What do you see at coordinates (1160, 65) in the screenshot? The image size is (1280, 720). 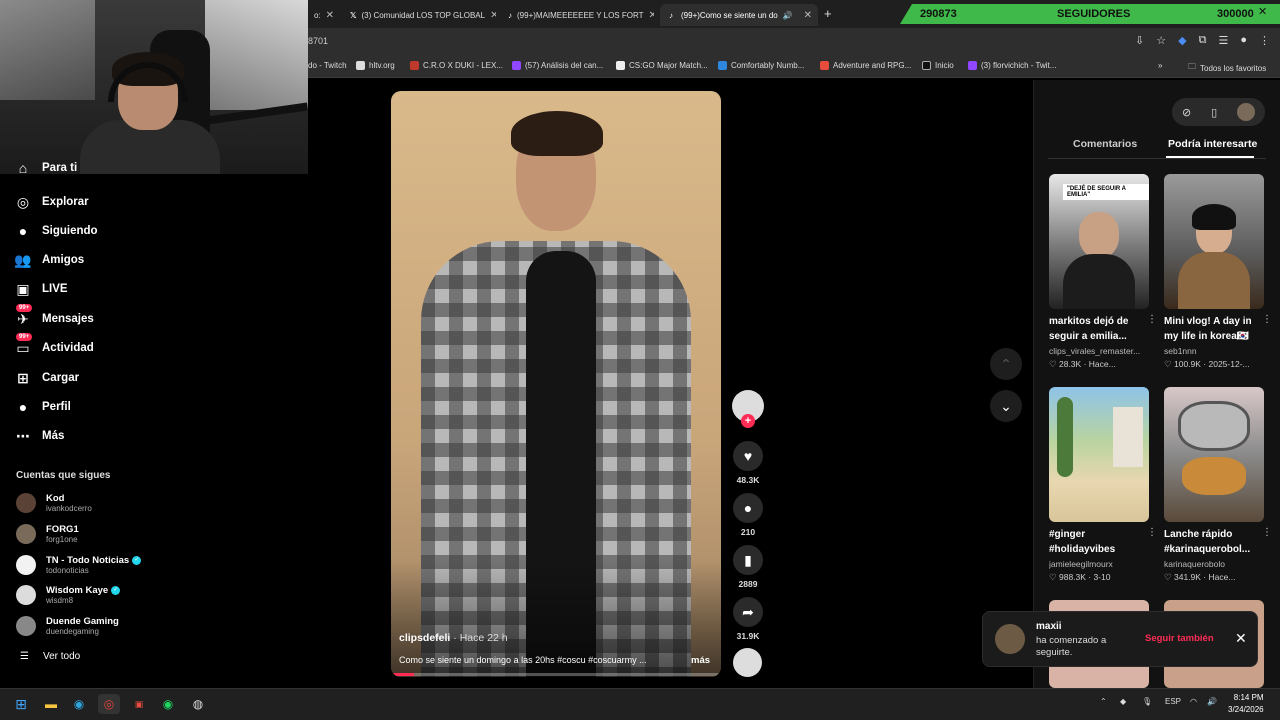 I see `chevron-right-icon: »` at bounding box center [1160, 65].